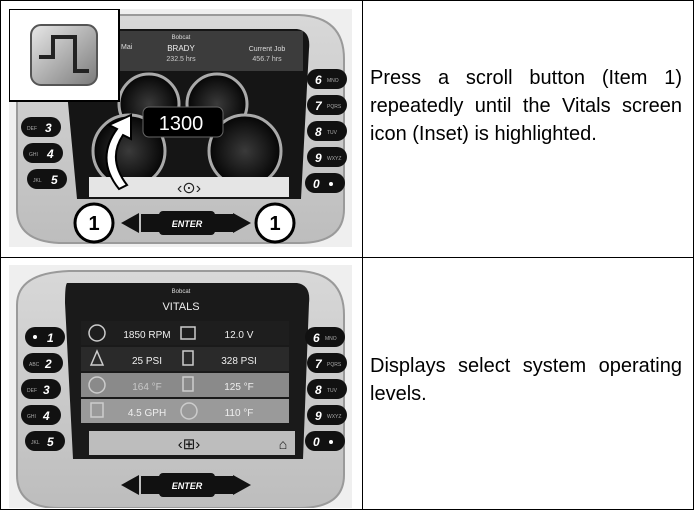 The height and width of the screenshot is (510, 694). I want to click on hydraulic-pressure-value: 328 PSI, so click(239, 361).